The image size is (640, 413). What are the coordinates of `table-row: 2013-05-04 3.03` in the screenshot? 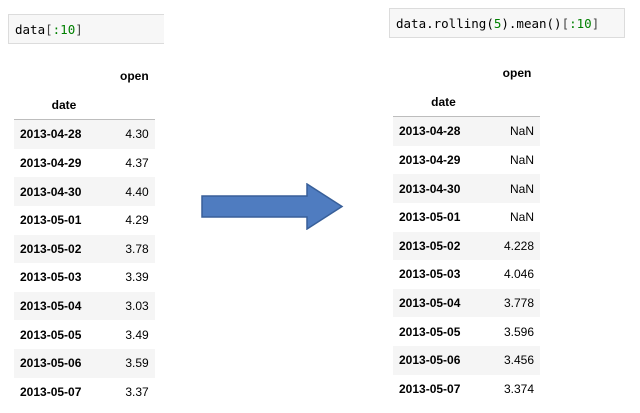 It's located at (84, 306).